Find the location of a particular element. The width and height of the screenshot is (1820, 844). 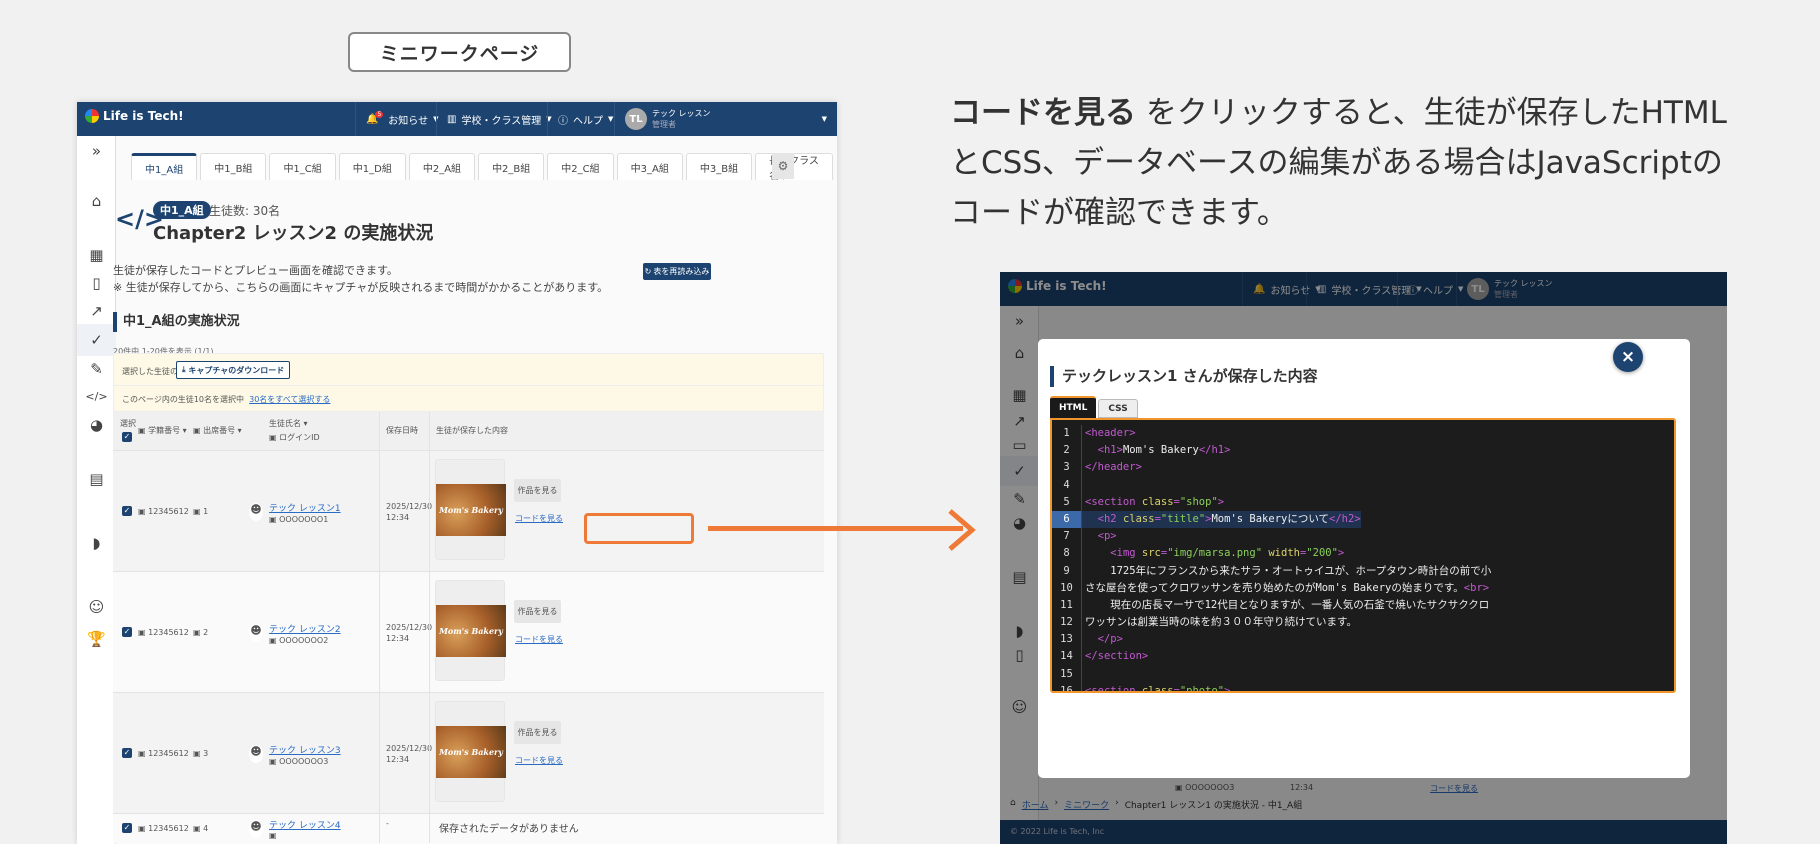

code-token-tag: </p> is located at coordinates (1110, 639).